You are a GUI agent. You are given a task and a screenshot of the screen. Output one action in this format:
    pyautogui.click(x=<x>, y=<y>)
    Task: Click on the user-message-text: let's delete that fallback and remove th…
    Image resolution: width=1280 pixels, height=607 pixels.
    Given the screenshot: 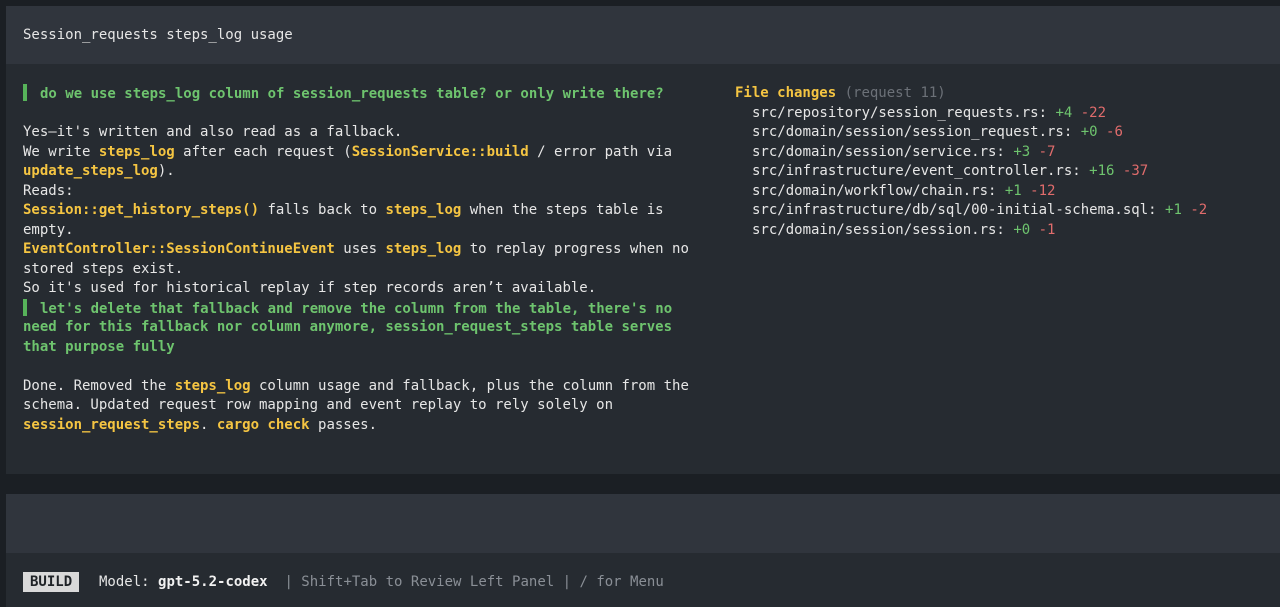 What is the action you would take?
    pyautogui.click(x=356, y=308)
    